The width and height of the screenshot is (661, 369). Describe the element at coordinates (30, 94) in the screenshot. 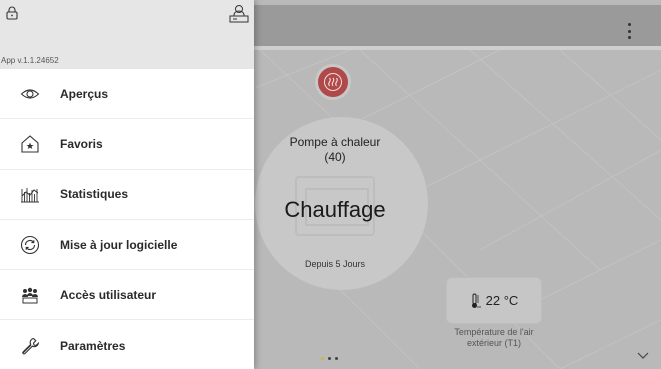

I see `eye-icon` at that location.